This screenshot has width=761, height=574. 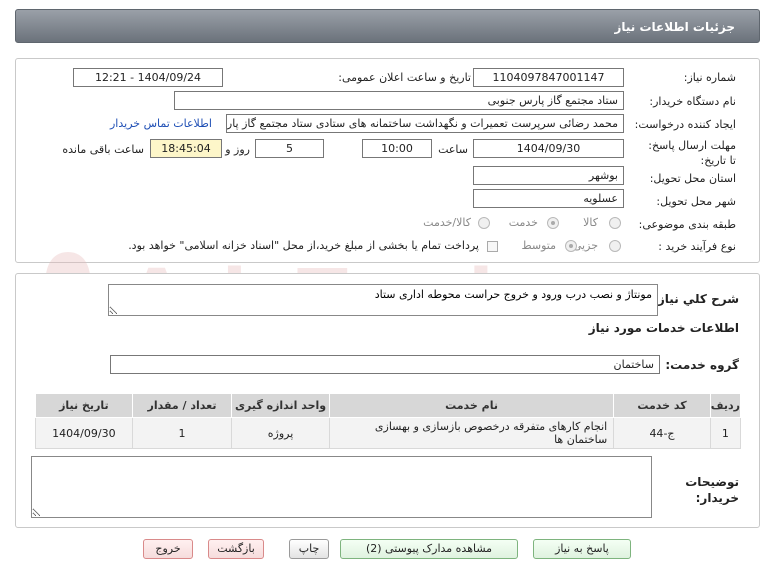 I want to click on col-need-date: تاریخ نیاز, so click(x=84, y=405).